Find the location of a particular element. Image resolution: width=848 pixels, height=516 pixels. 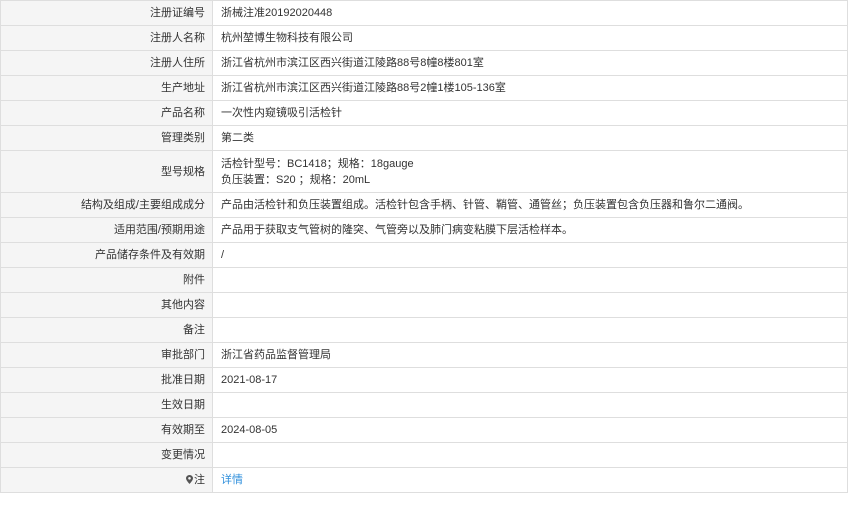

row-label: 产品名称 is located at coordinates (106, 113).